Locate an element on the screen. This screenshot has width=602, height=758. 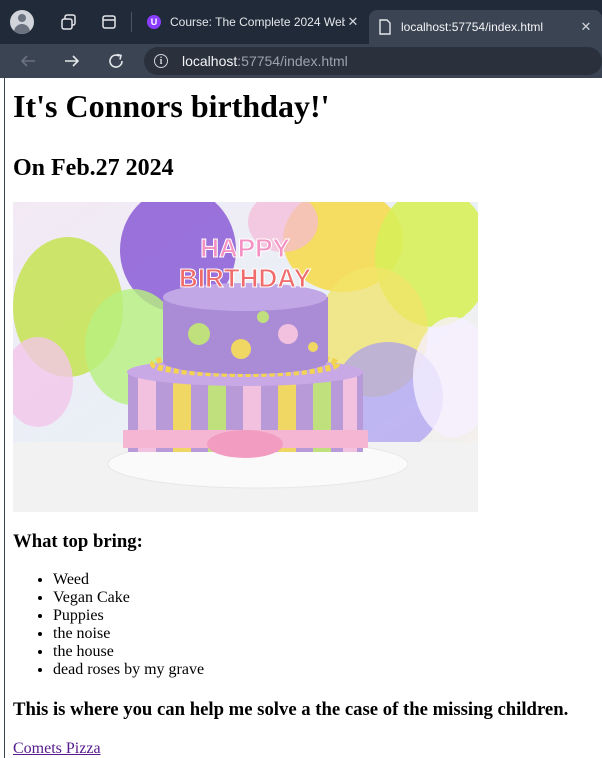
tab-udemy-course: U Course: The Complete 2024 Web ✕ is located at coordinates (253, 22).